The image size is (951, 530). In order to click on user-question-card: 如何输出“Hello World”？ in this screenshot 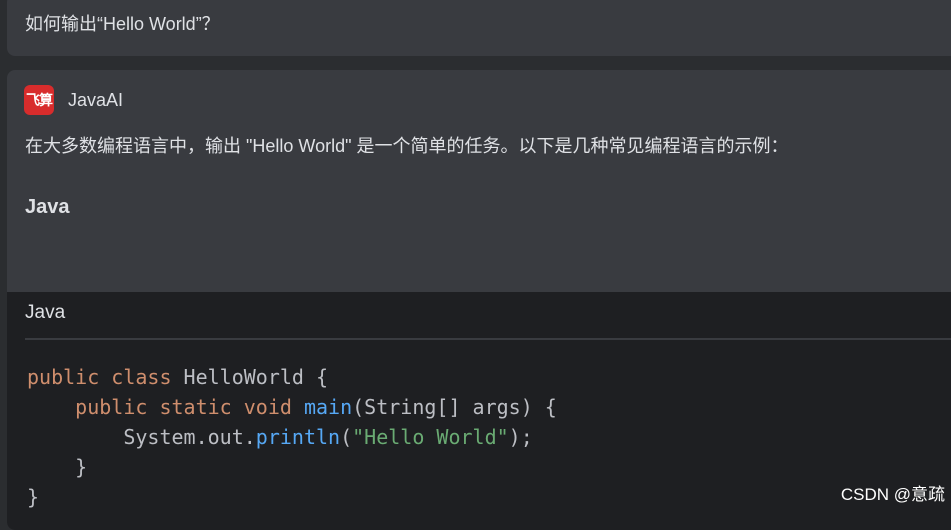, I will do `click(479, 28)`.